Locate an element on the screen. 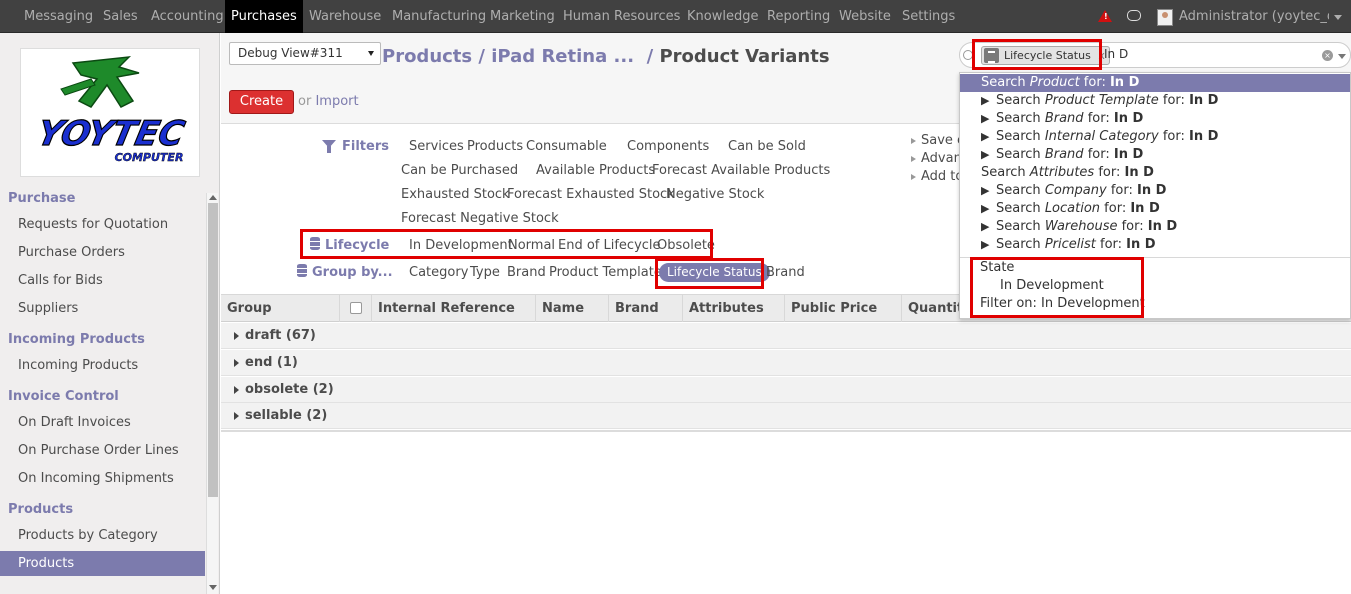 This screenshot has height=594, width=1351. sidebar-item-purchase-orders: Purchase Orders is located at coordinates (71, 252).